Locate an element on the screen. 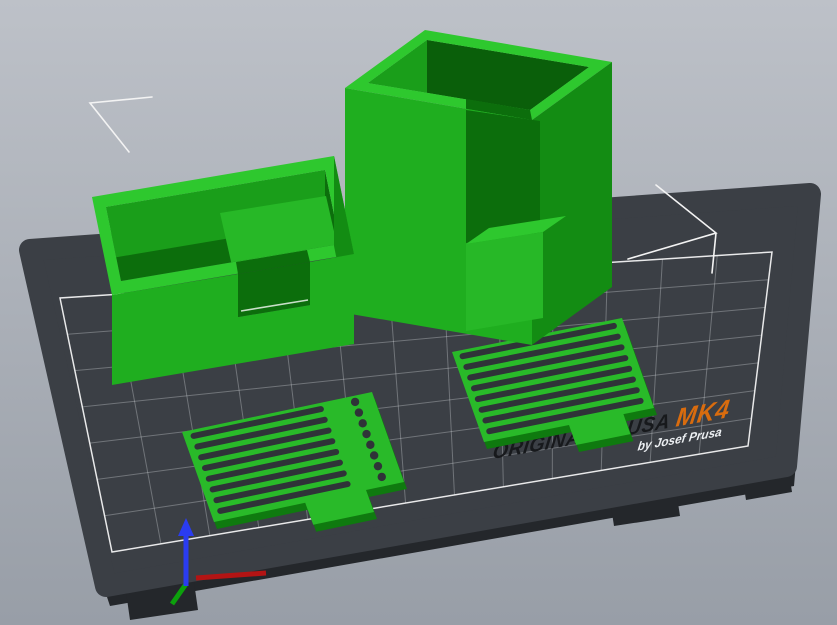 This screenshot has height=625, width=837. tall-box-step-face is located at coordinates (504, 281).